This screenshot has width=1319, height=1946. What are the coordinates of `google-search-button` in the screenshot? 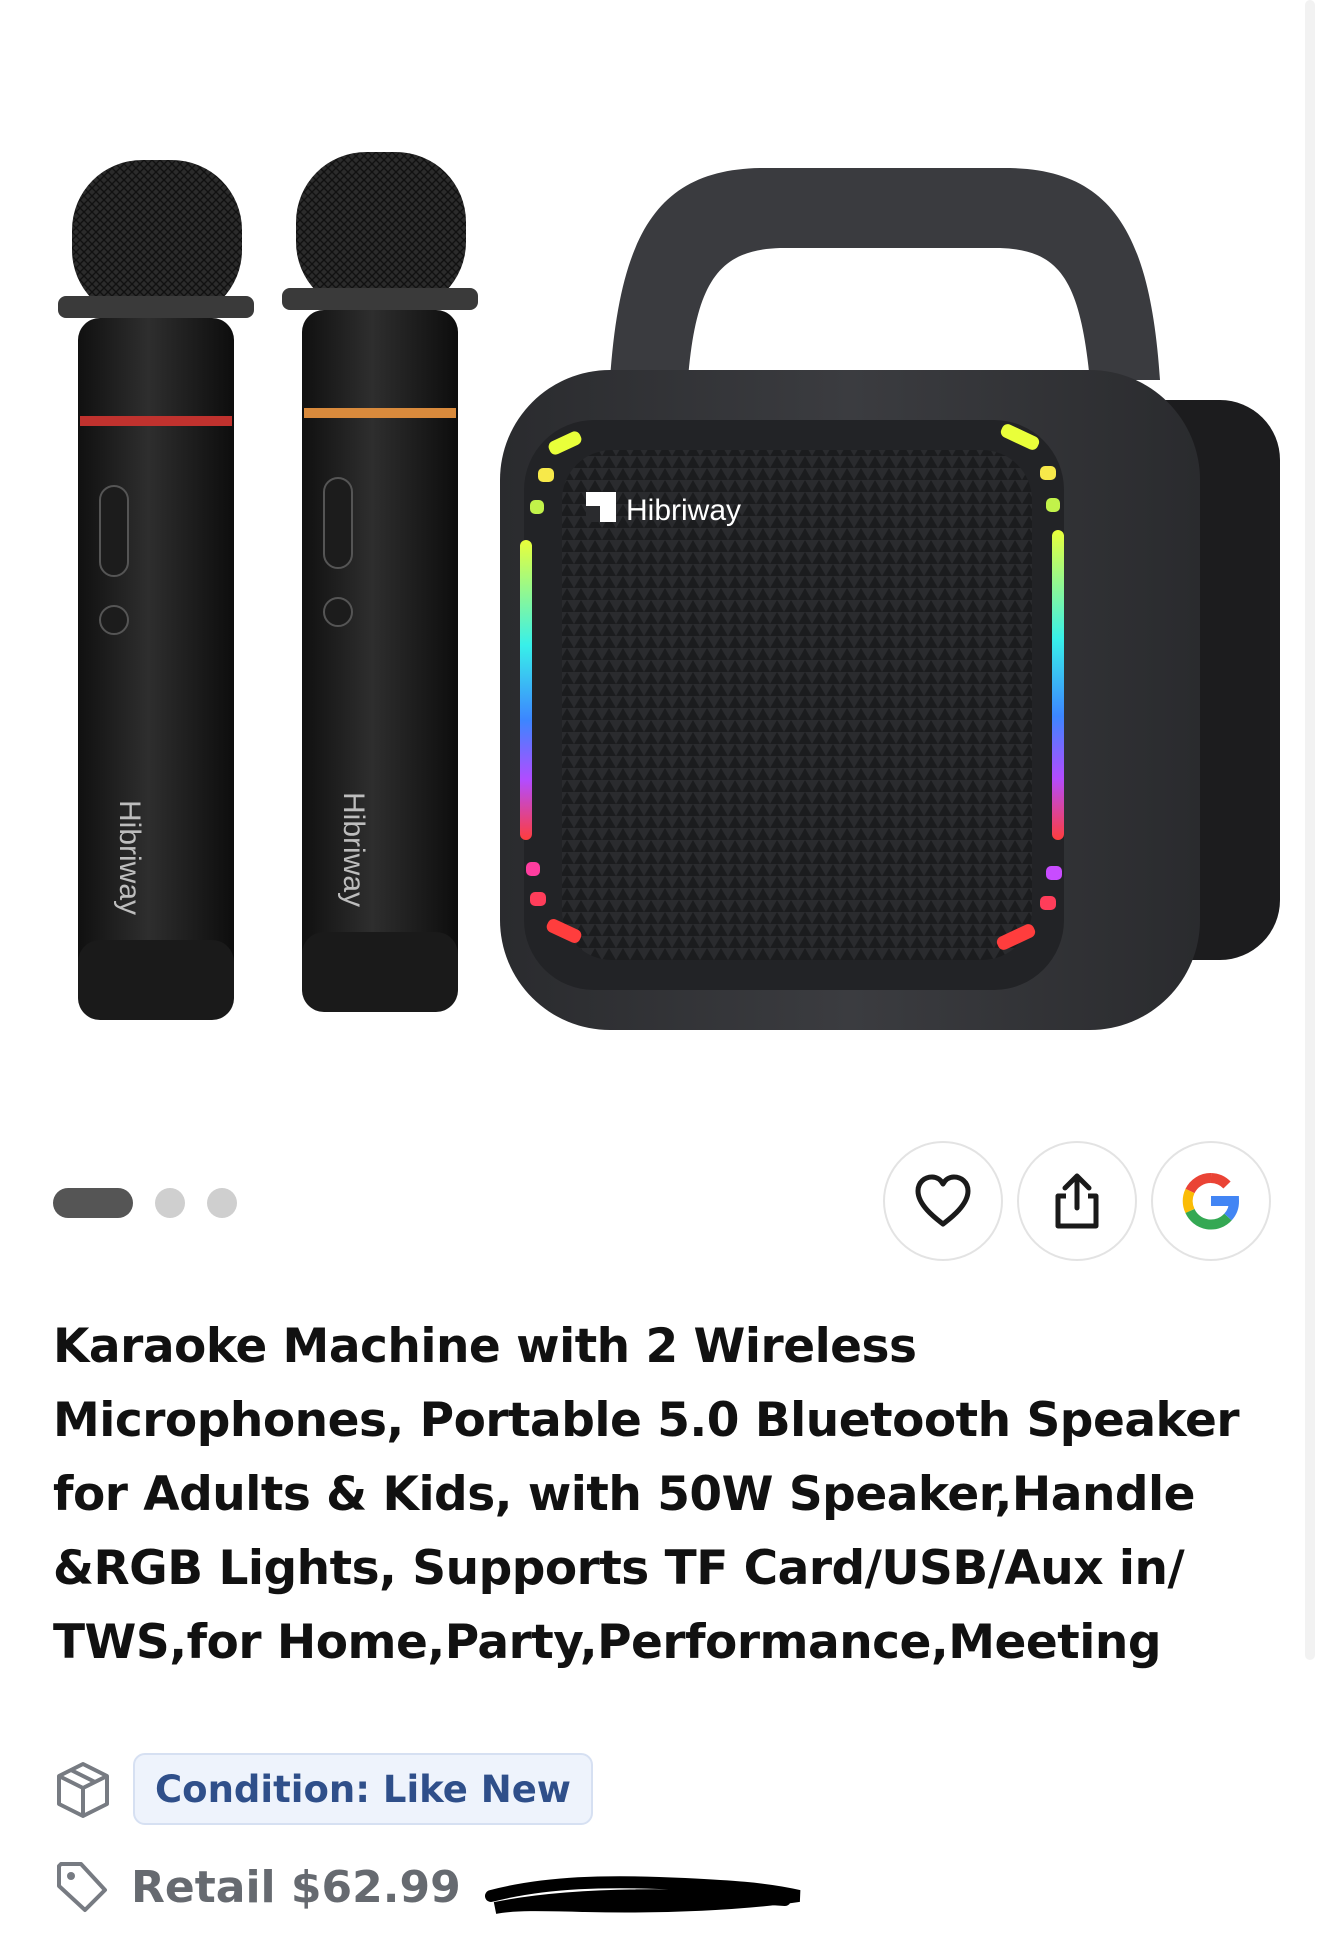 It's located at (1211, 1201).